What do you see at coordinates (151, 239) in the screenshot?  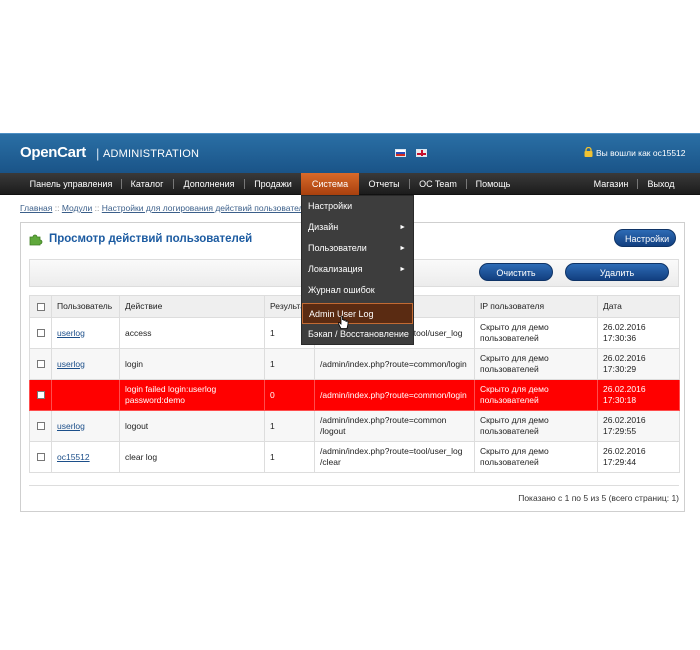 I see `page-title: Просмотр действий пользователей` at bounding box center [151, 239].